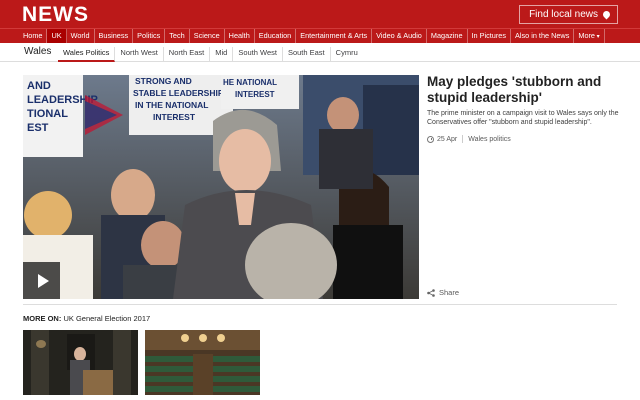 The image size is (640, 400). Describe the element at coordinates (177, 36) in the screenshot. I see `nav-item-tech: Tech` at that location.